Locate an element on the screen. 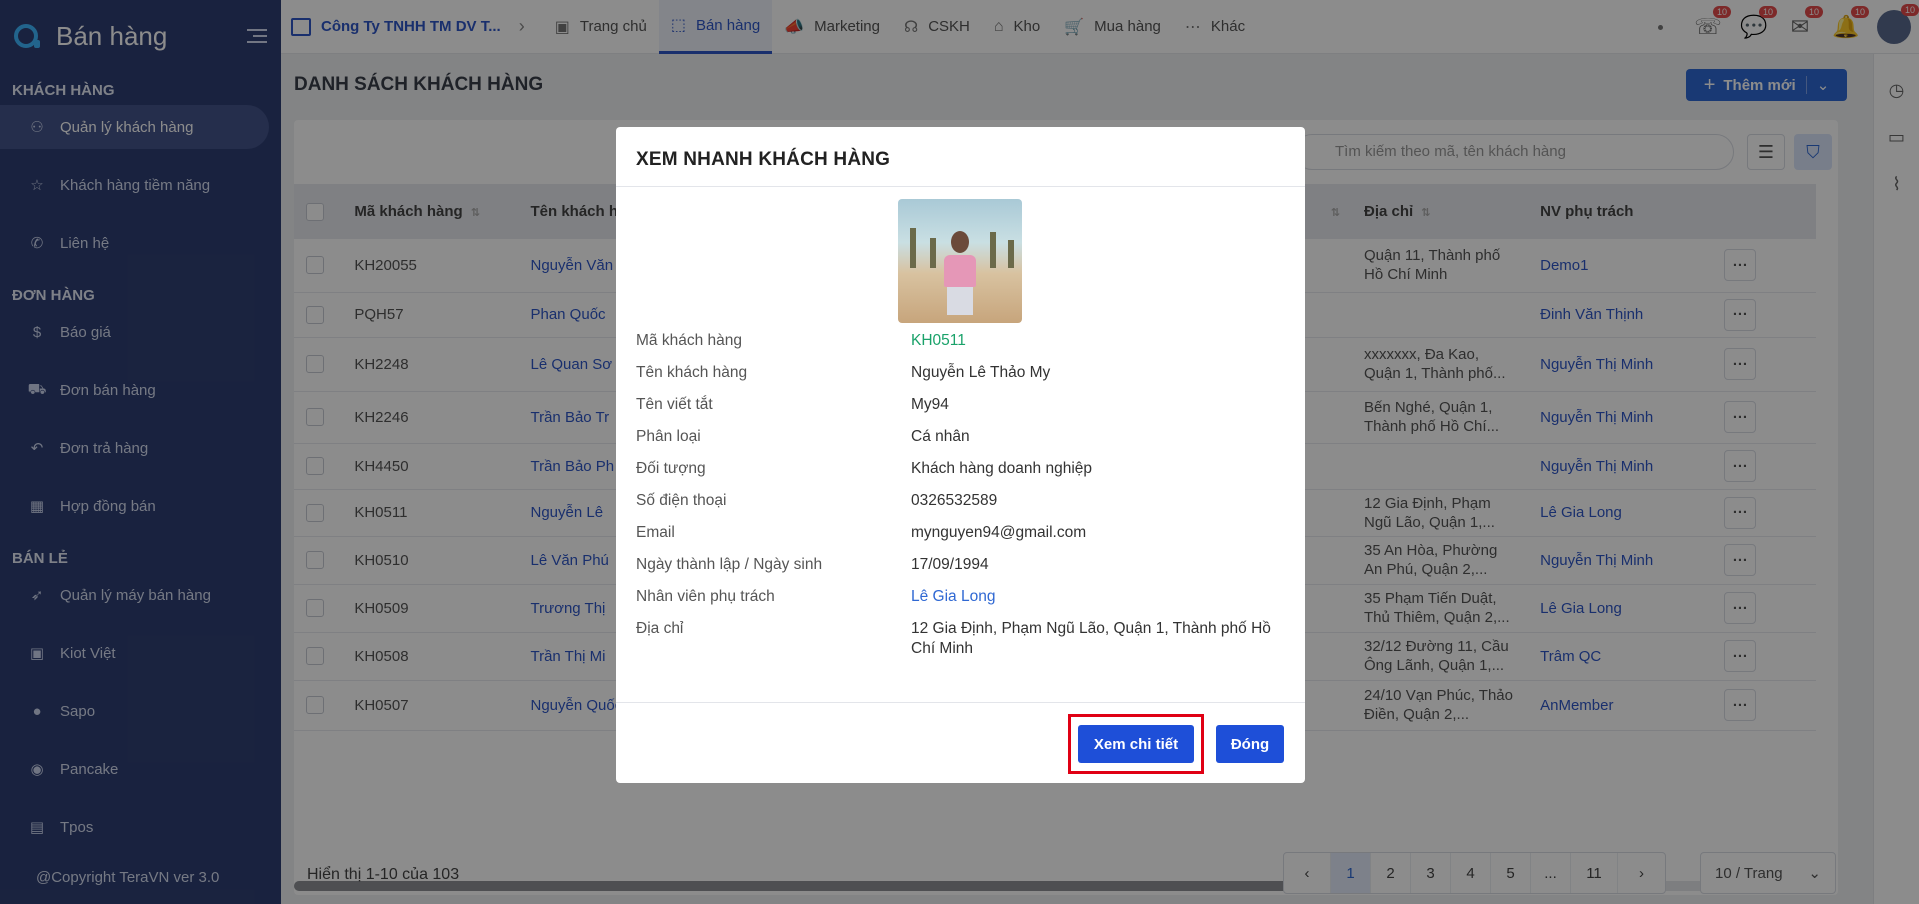  close-button: Đóng is located at coordinates (1250, 744).